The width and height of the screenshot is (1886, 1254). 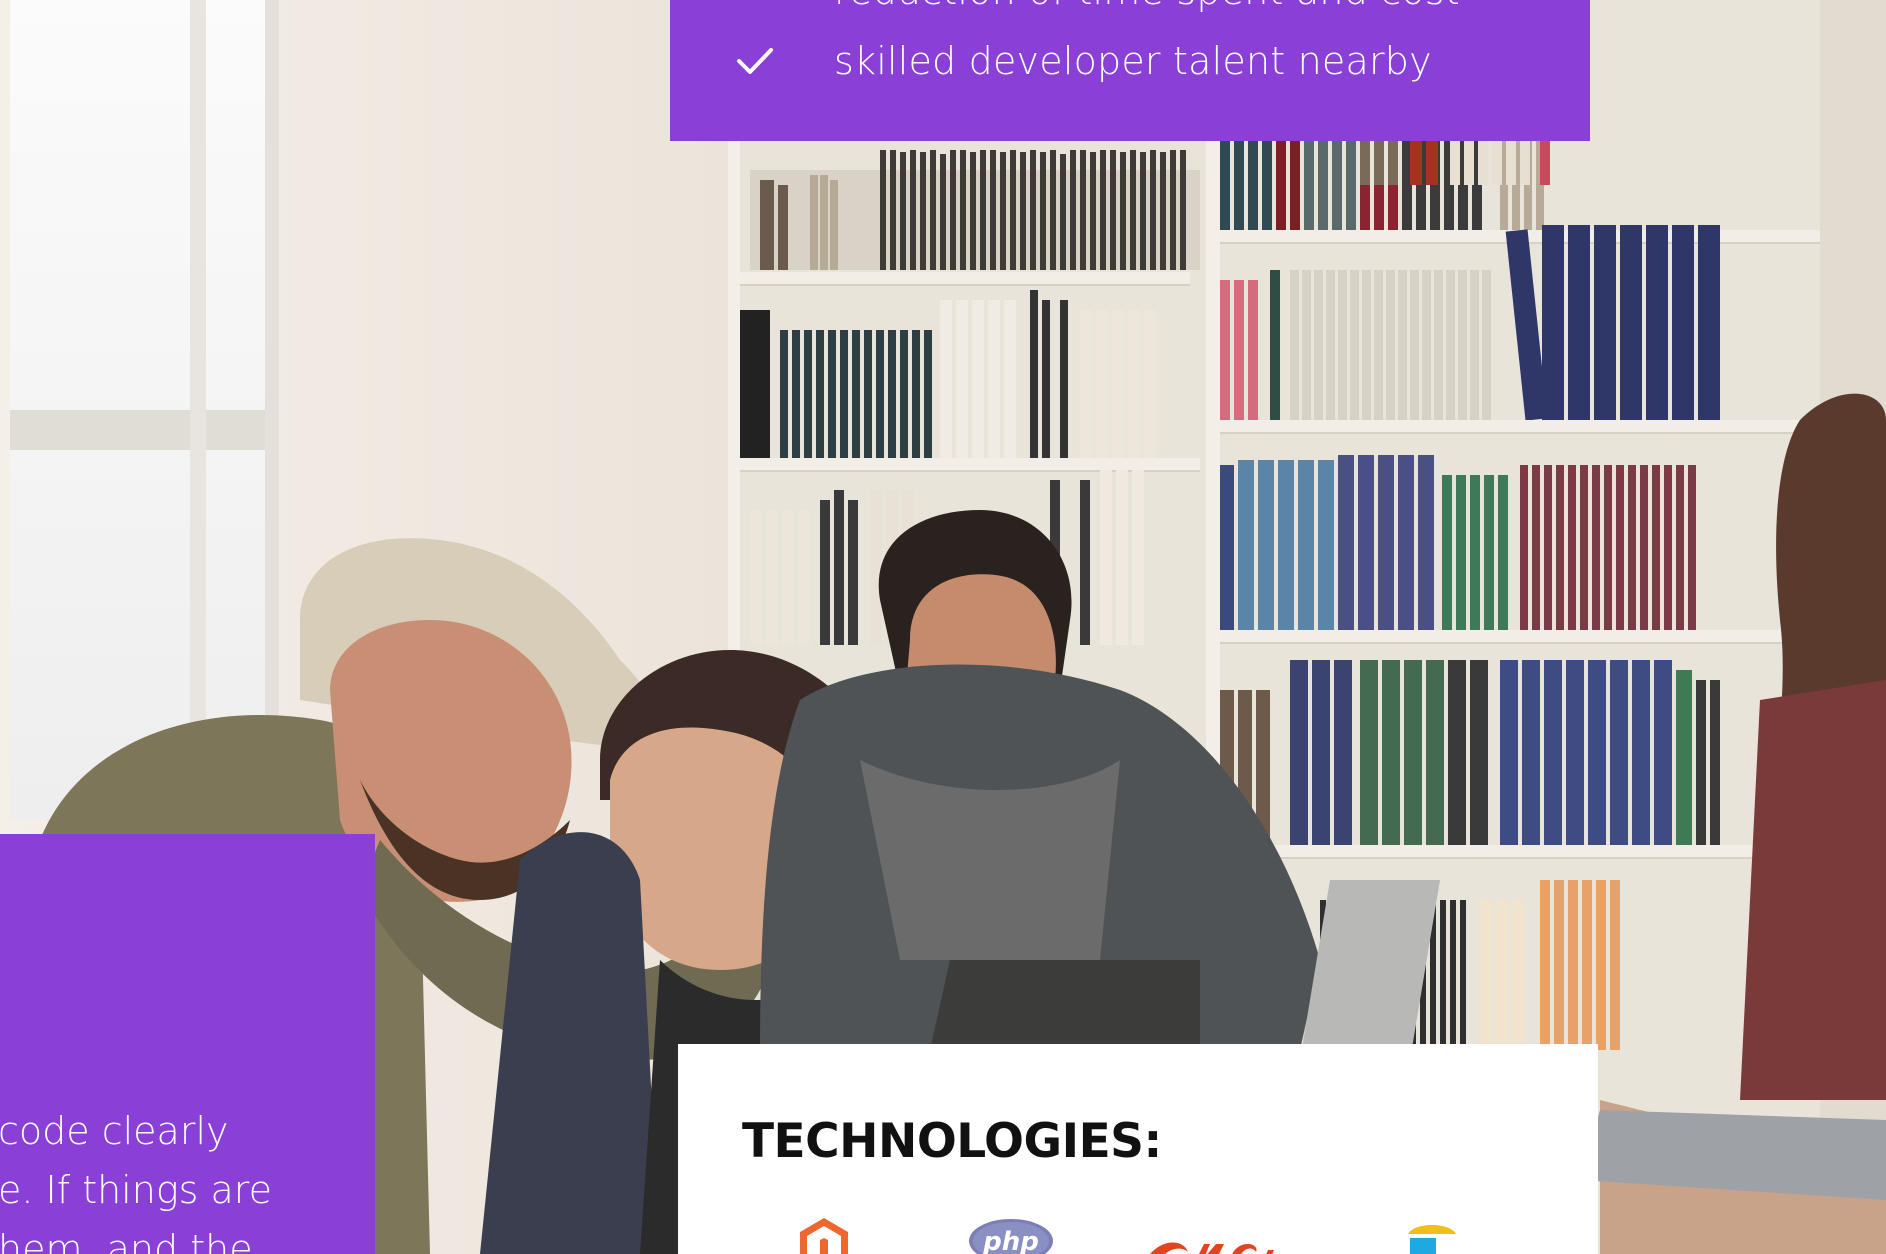 What do you see at coordinates (1010, 1240) in the screenshot?
I see `svg-text: php` at bounding box center [1010, 1240].